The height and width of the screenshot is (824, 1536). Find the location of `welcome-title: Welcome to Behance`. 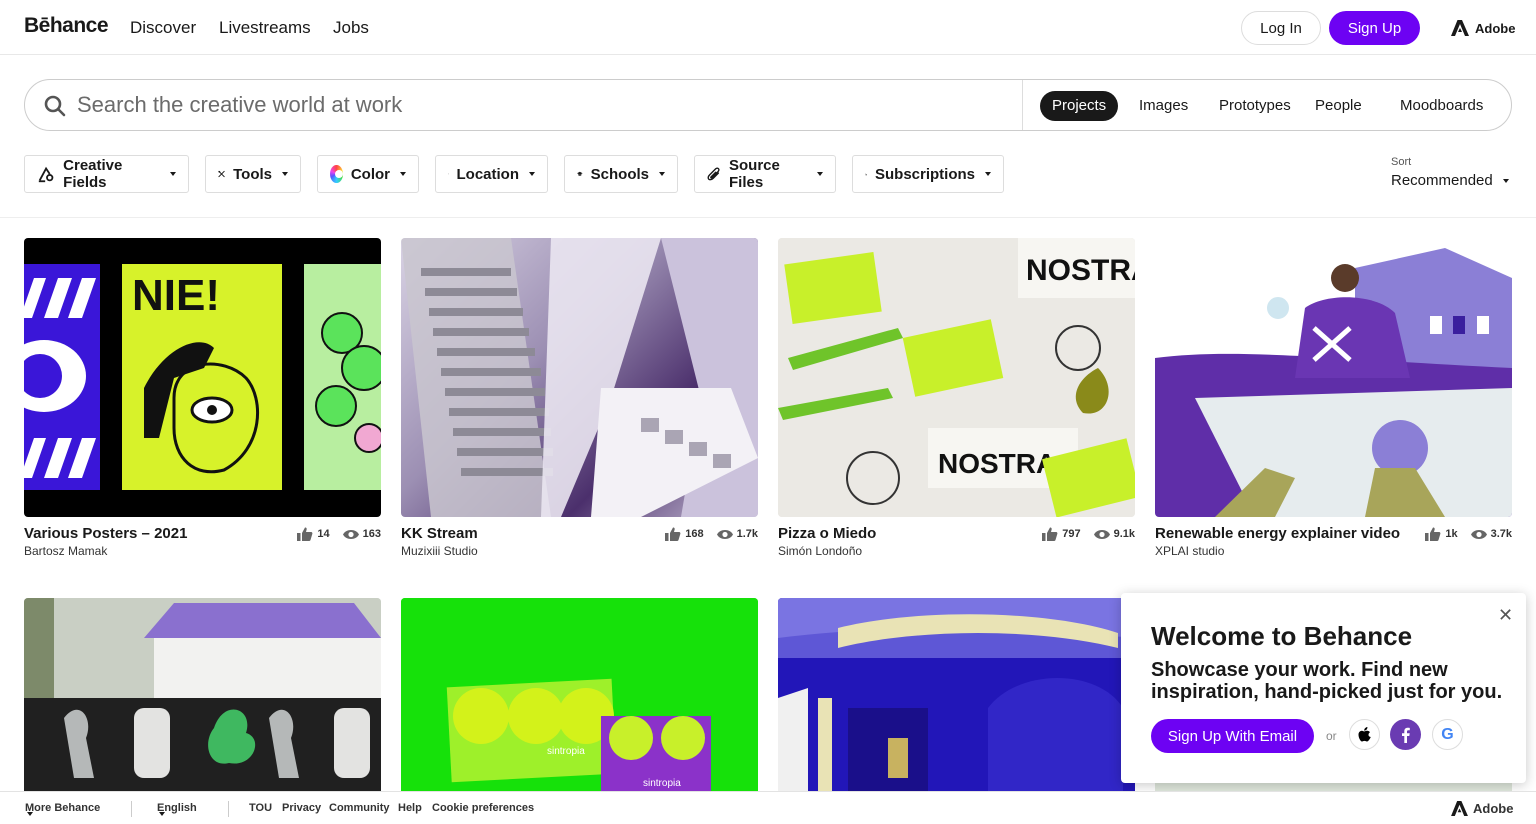

welcome-title: Welcome to Behance is located at coordinates (1282, 636).